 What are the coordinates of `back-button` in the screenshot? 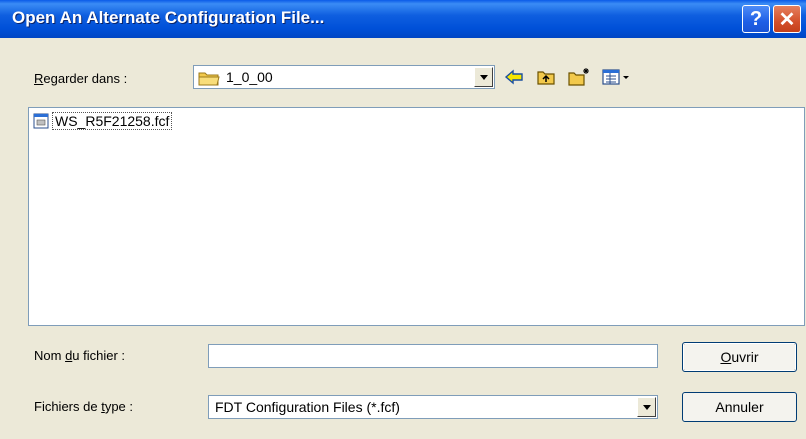 It's located at (514, 77).